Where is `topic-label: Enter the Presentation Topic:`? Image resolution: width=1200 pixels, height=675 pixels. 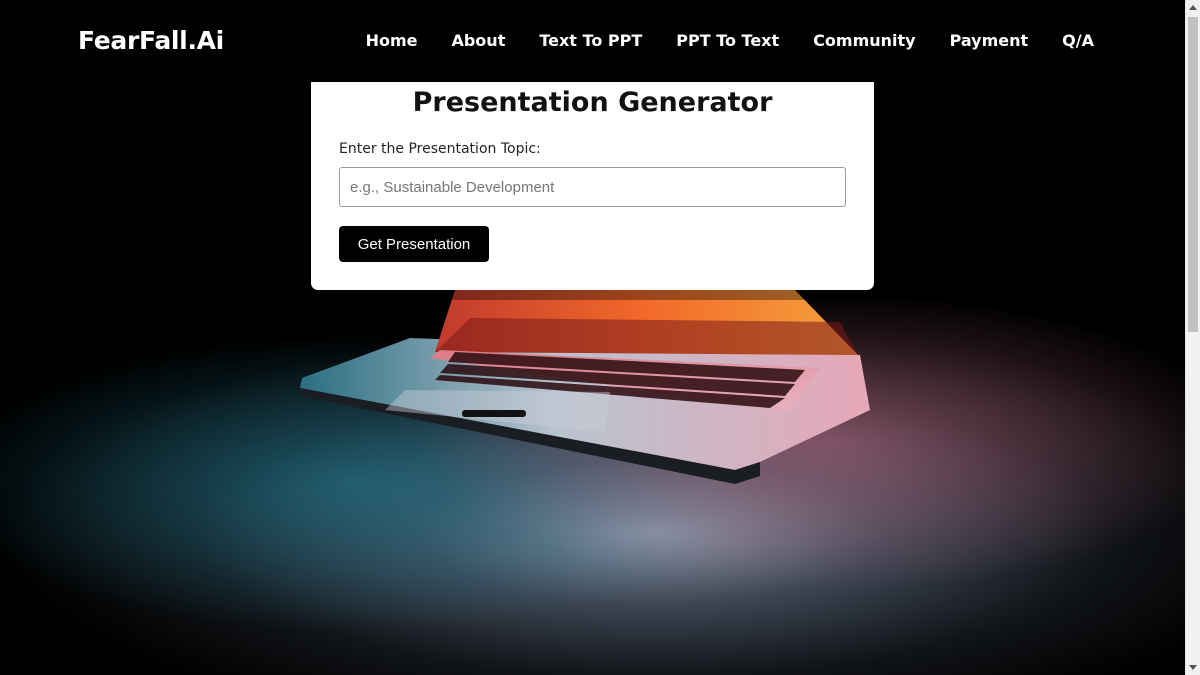 topic-label: Enter the Presentation Topic: is located at coordinates (440, 149).